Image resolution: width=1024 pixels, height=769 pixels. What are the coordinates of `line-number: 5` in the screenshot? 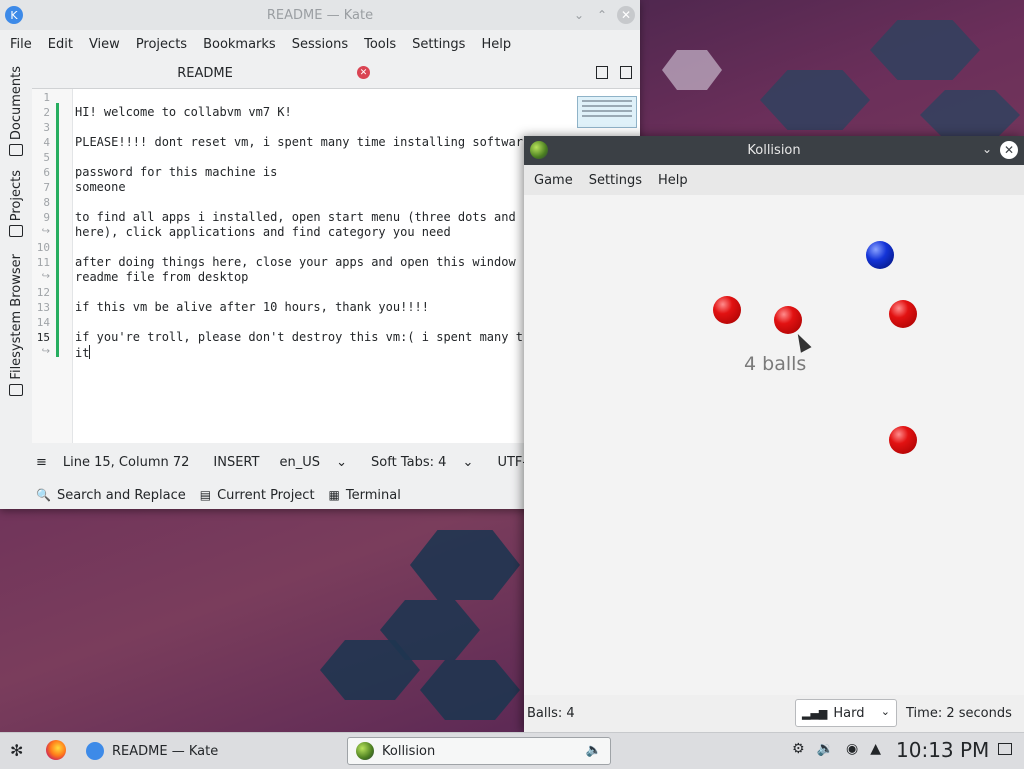 It's located at (46, 157).